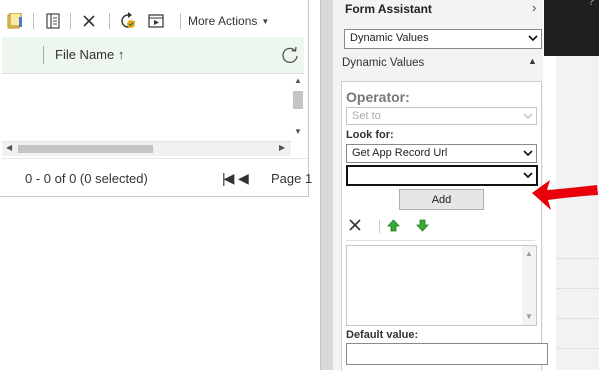 This screenshot has height=371, width=599. I want to click on section-label-dynamic-values: Dynamic Values, so click(383, 63).